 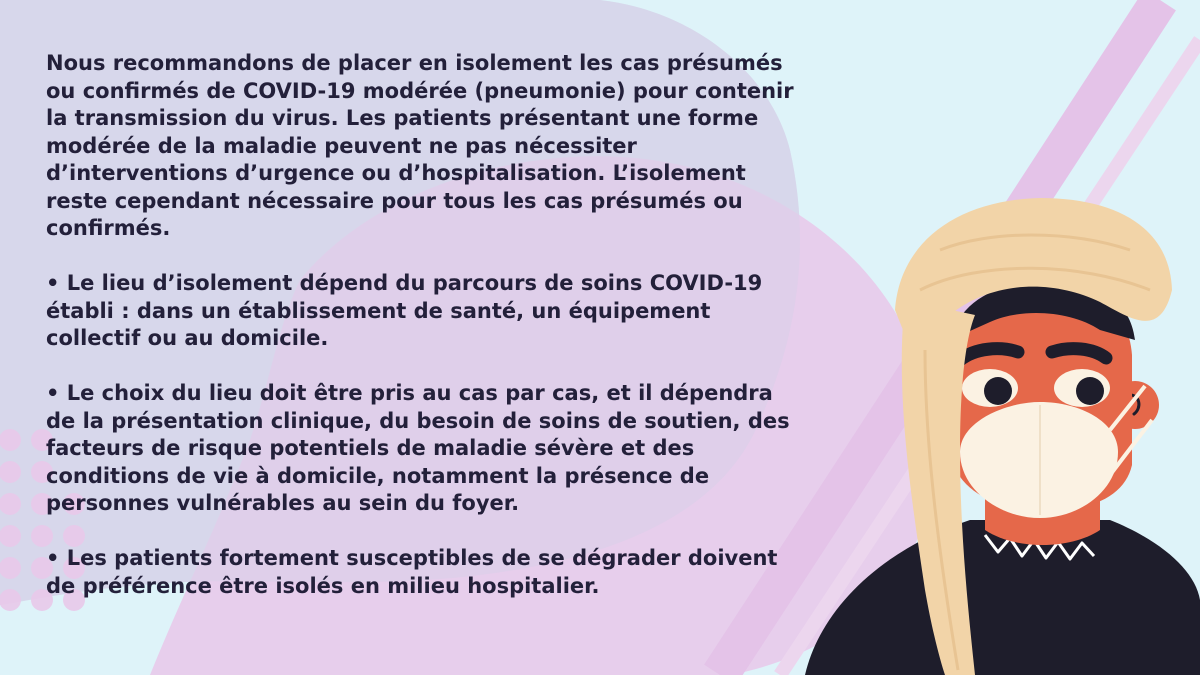 What do you see at coordinates (1002, 597) in the screenshot?
I see `shirt` at bounding box center [1002, 597].